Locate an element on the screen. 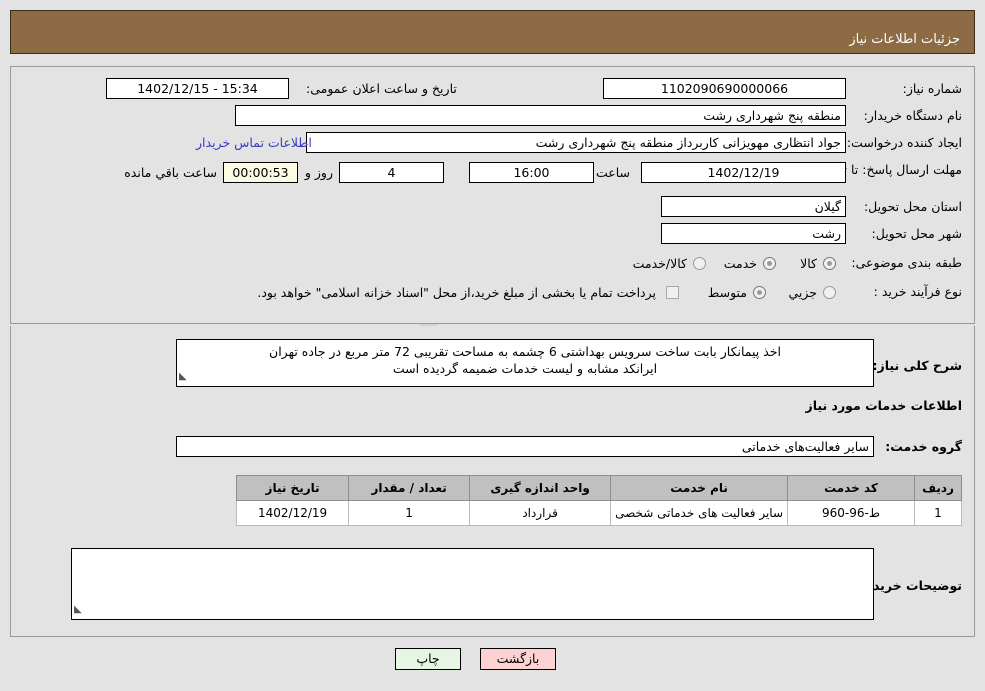 This screenshot has width=985, height=691. buyer-org-label: نام دستگاه خریدار: is located at coordinates (912, 115).